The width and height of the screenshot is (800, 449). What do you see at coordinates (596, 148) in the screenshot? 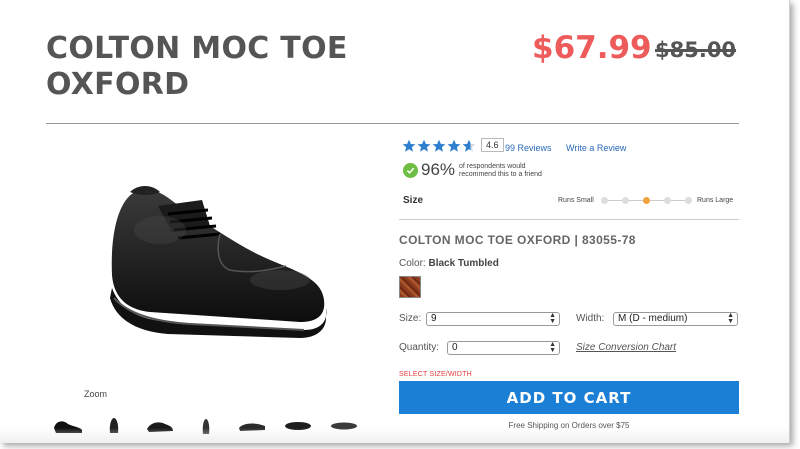
I see `write-review-link: Write a Review` at bounding box center [596, 148].